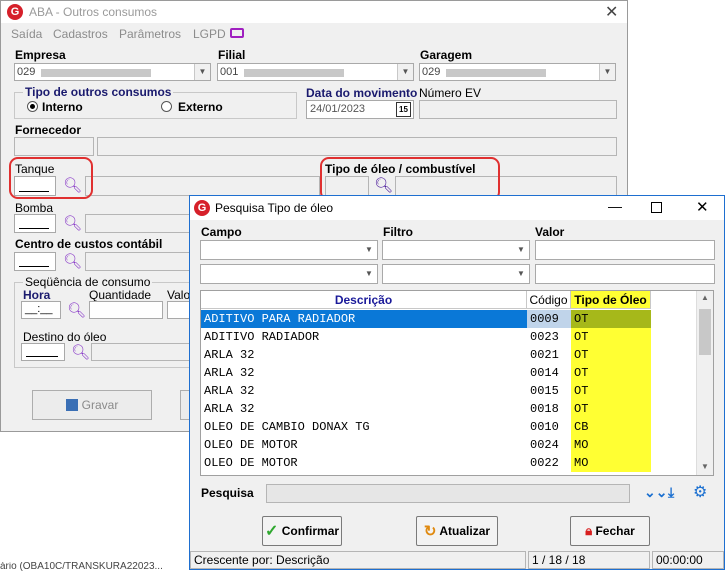 Image resolution: width=726 pixels, height=572 pixels. Describe the element at coordinates (364, 300) in the screenshot. I see `col-descricao-header: Descrição` at that location.